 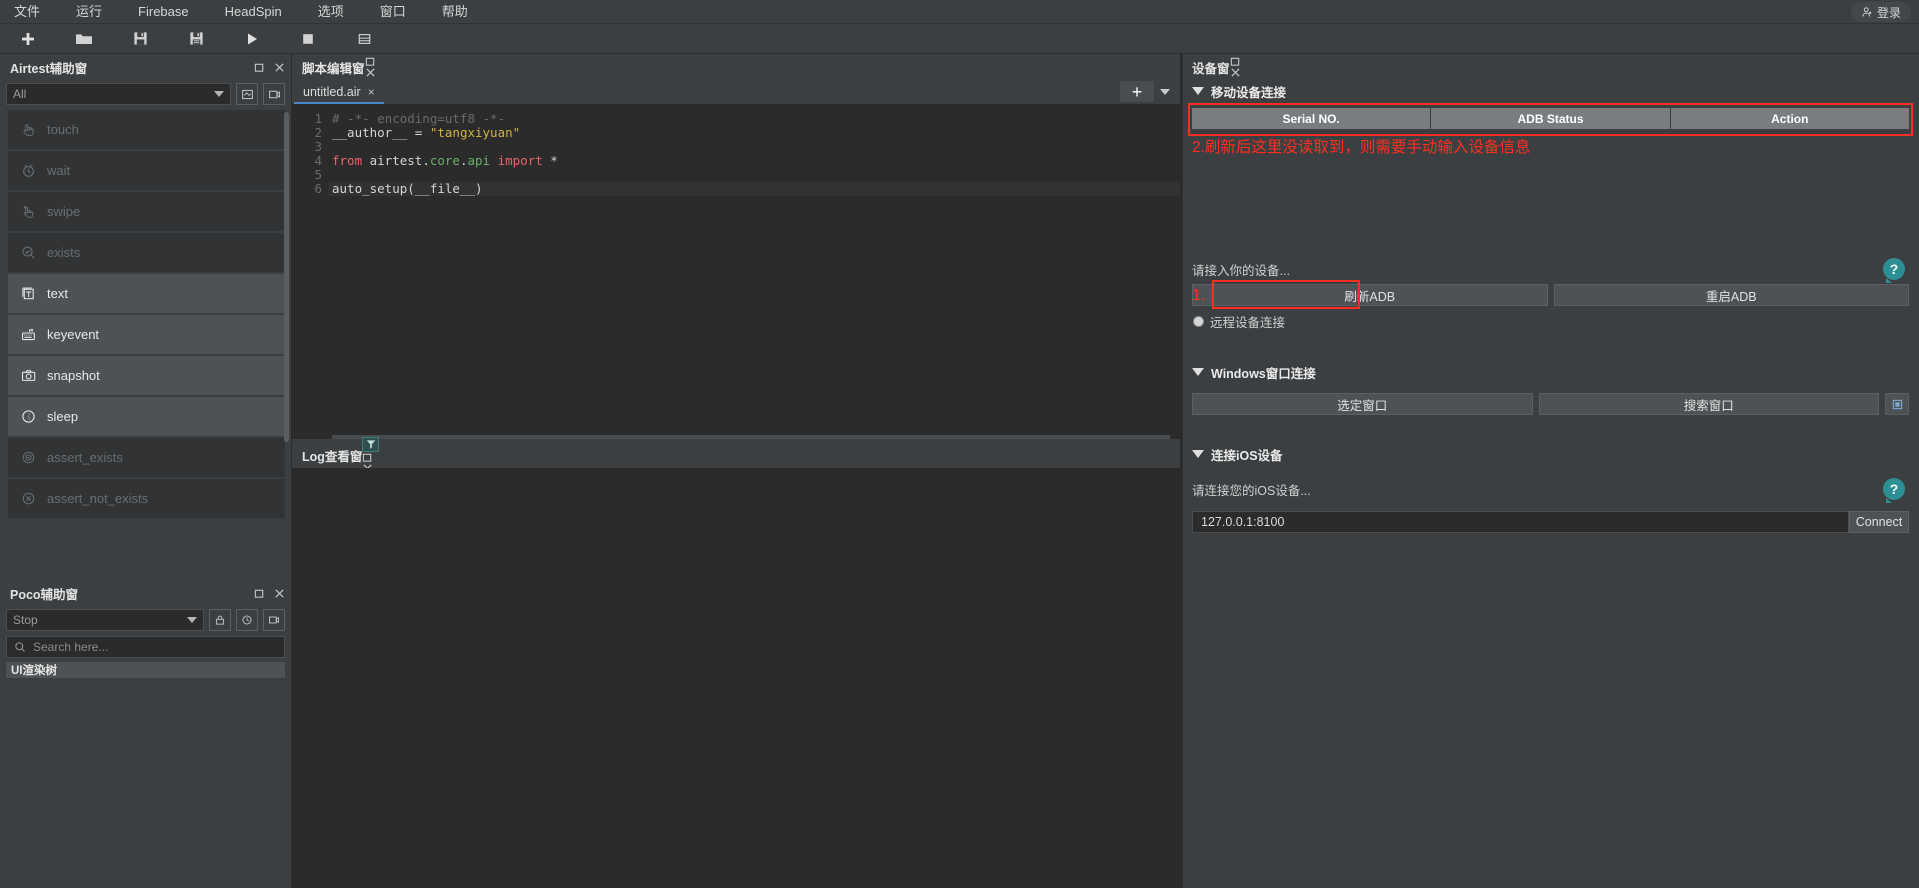 I want to click on line-number: 2, so click(x=318, y=132).